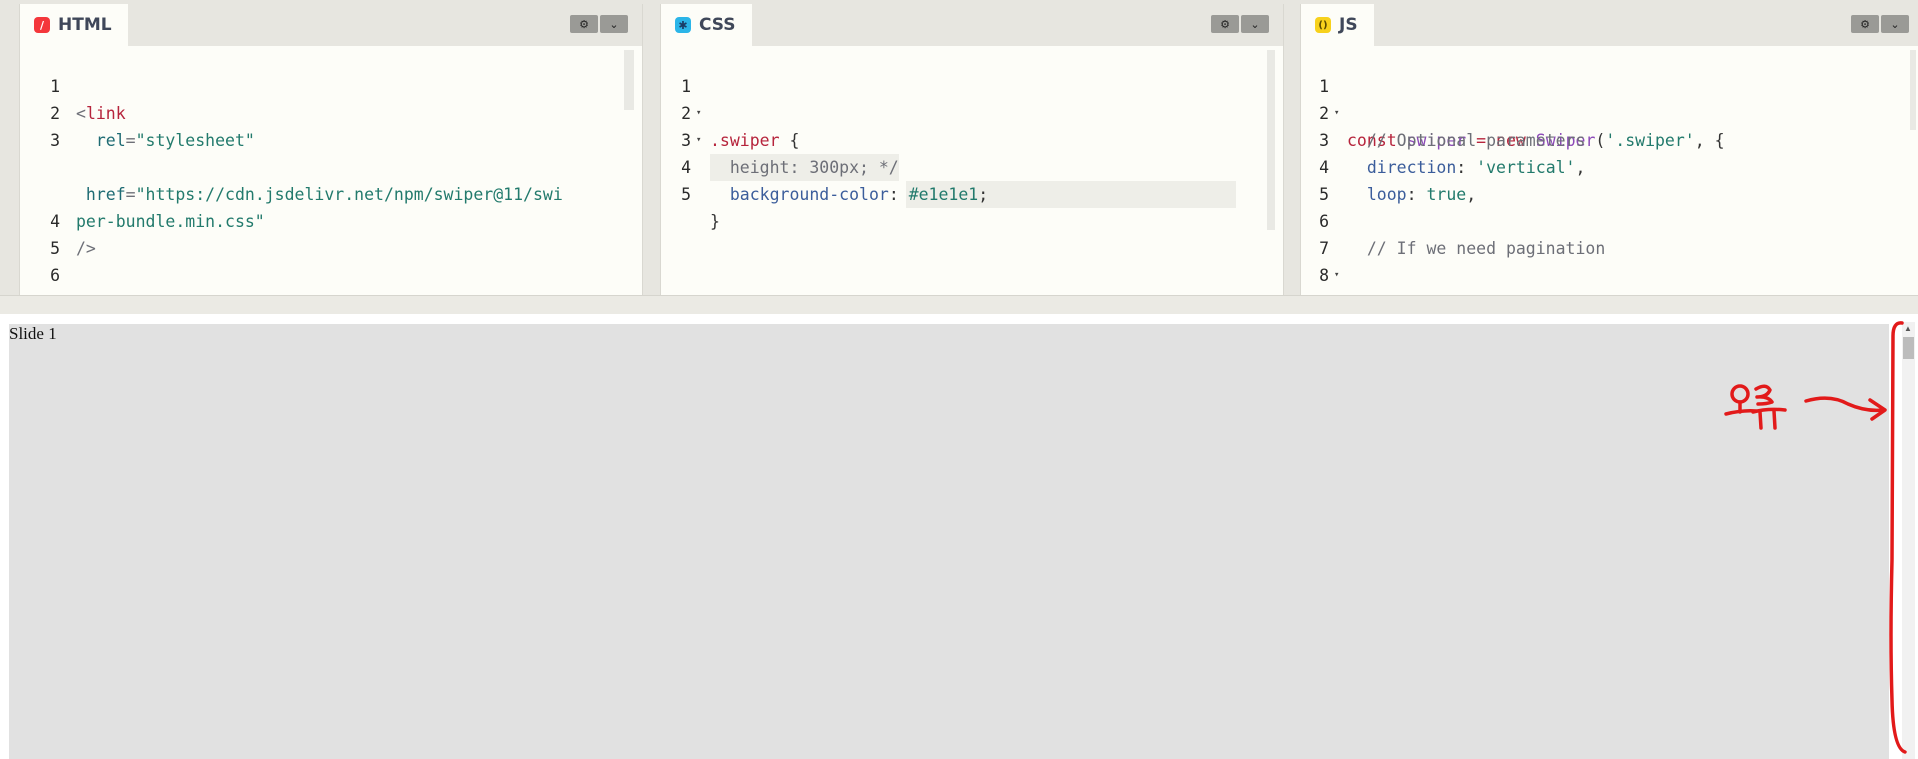 The width and height of the screenshot is (1918, 759). What do you see at coordinates (152, 127) in the screenshot?
I see `code-line: 2 rel="stylesheet"` at bounding box center [152, 127].